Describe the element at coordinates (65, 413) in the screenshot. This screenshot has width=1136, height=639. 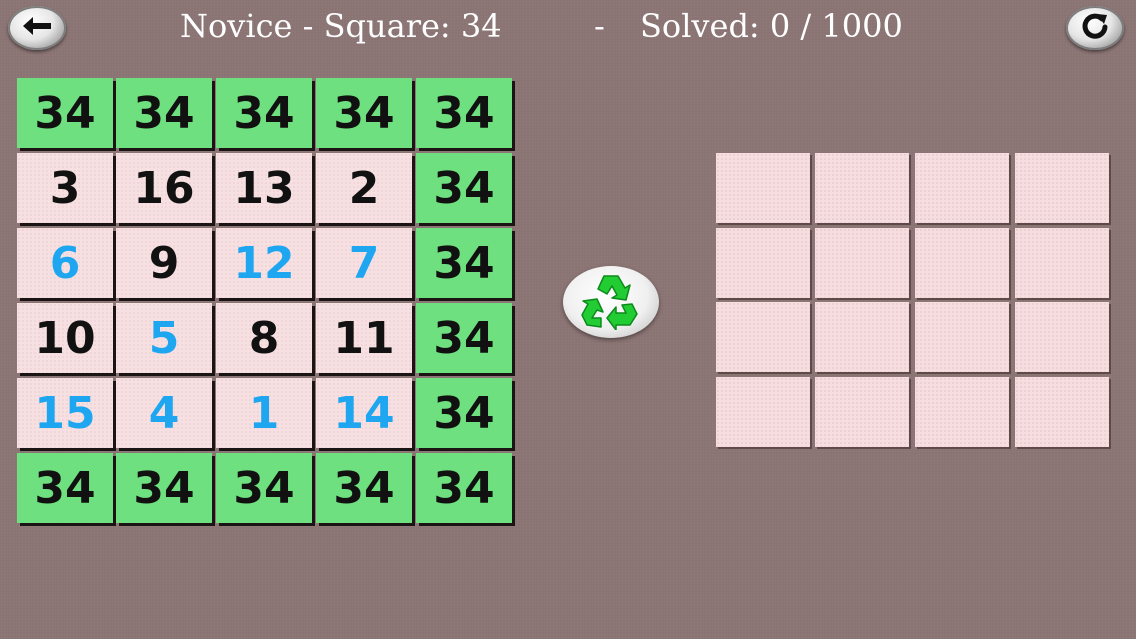
I see `number-tile: 15` at that location.